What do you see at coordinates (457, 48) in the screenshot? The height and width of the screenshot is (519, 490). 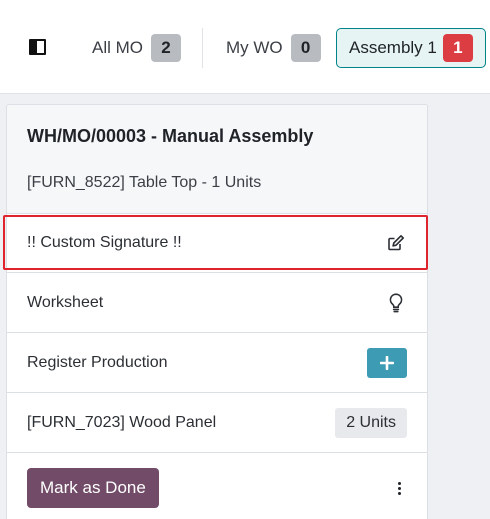 I see `filter-assembly-1-count: 1` at bounding box center [457, 48].